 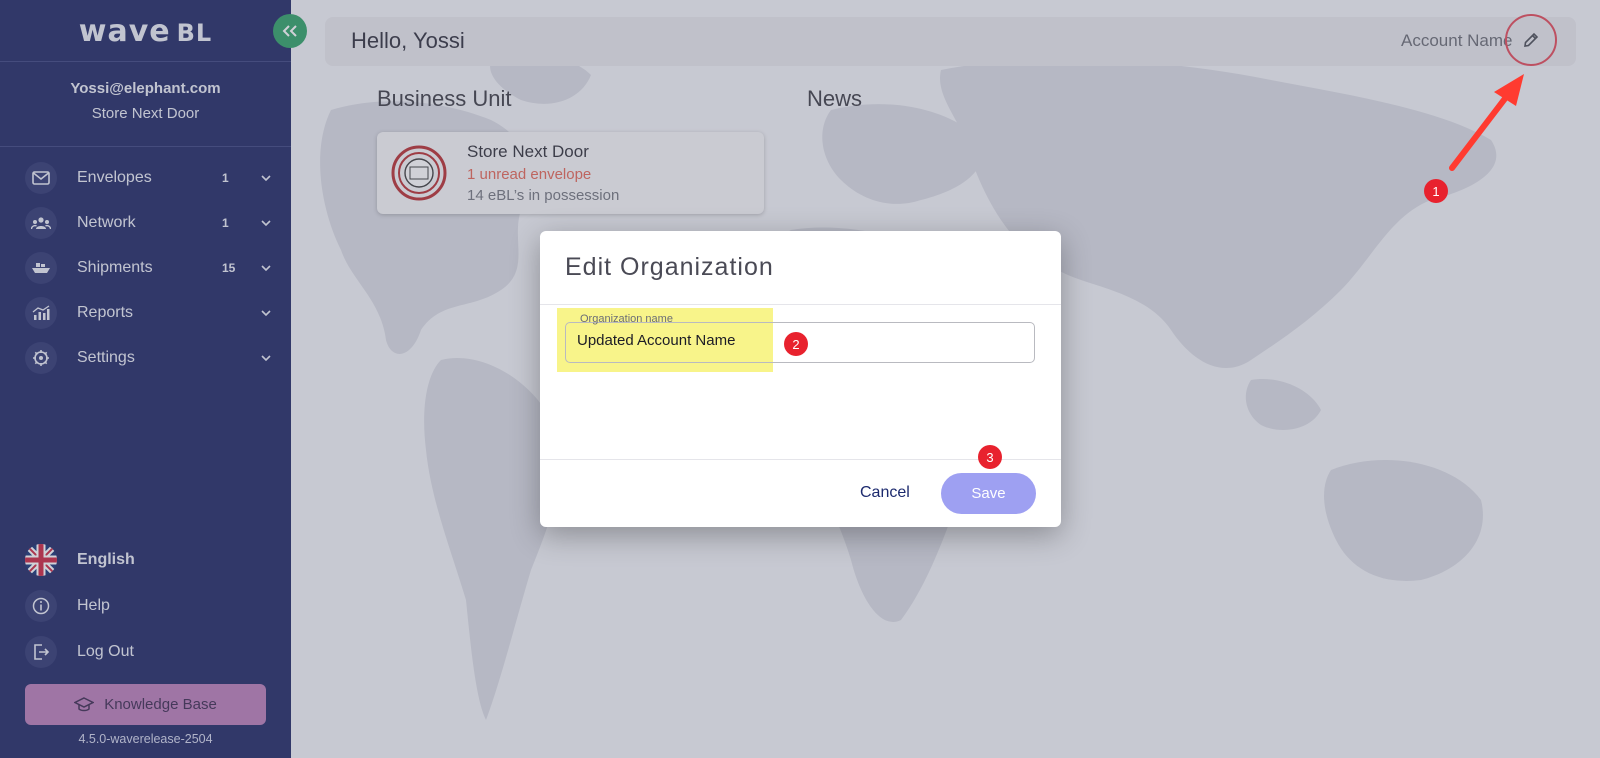 I want to click on dialog-title: Edit Organization, so click(x=669, y=267).